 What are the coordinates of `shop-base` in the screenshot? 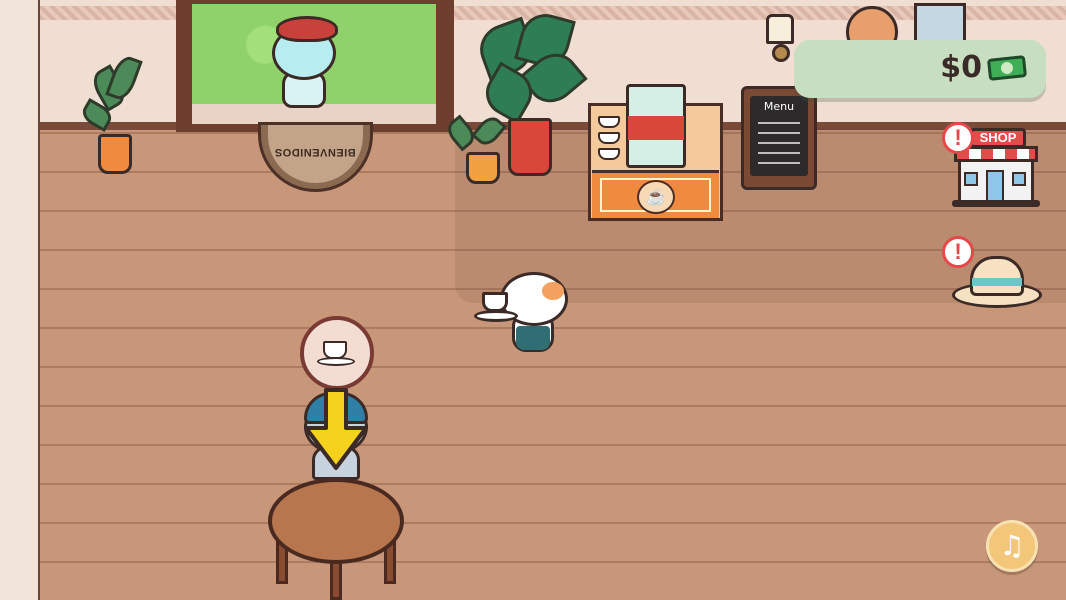 It's located at (996, 203).